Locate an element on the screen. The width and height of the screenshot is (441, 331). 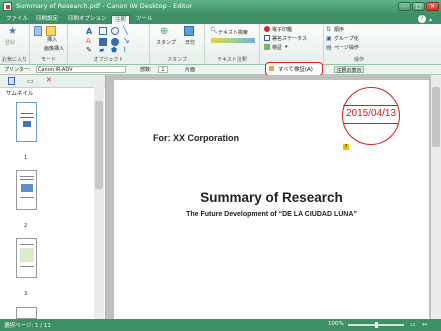
rectangle-icon is located at coordinates (103, 31).